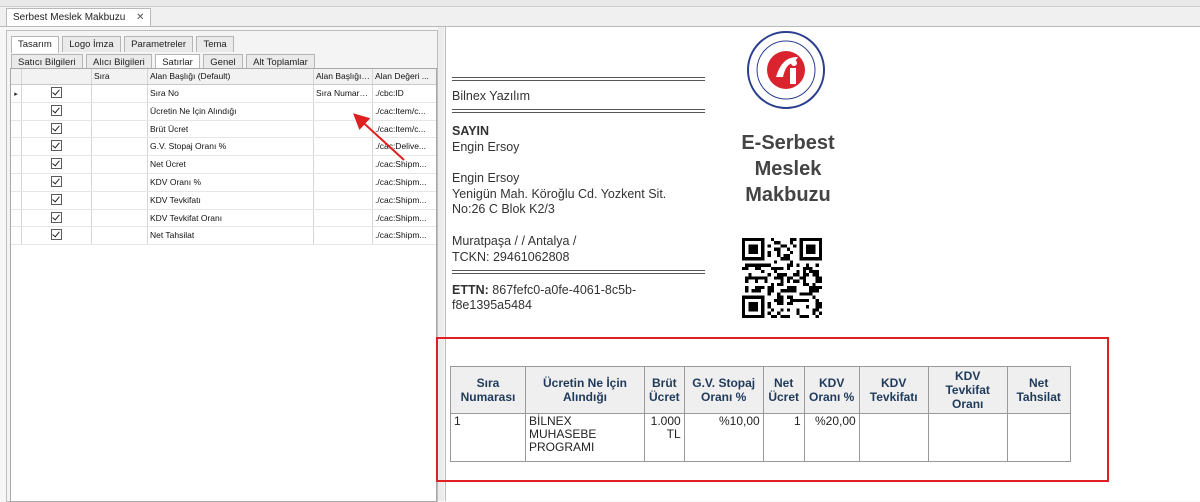  Describe the element at coordinates (231, 164) in the screenshot. I see `cell-default-title: Net Ücret` at that location.